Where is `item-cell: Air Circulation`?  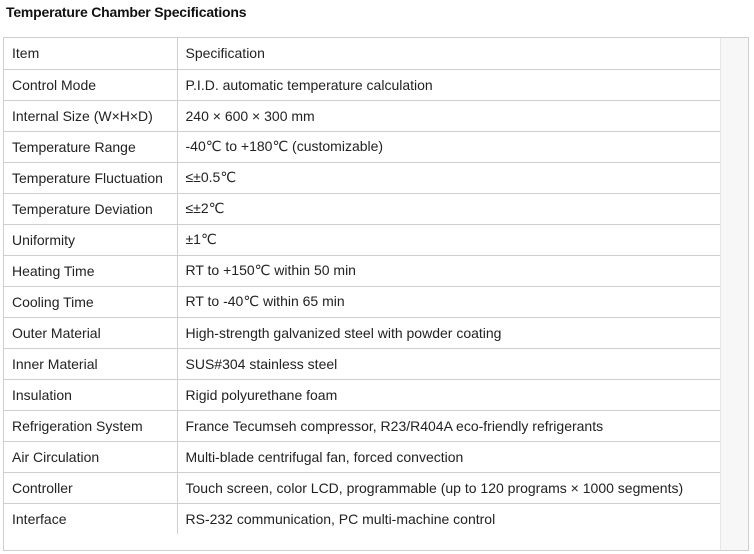
item-cell: Air Circulation is located at coordinates (91, 457).